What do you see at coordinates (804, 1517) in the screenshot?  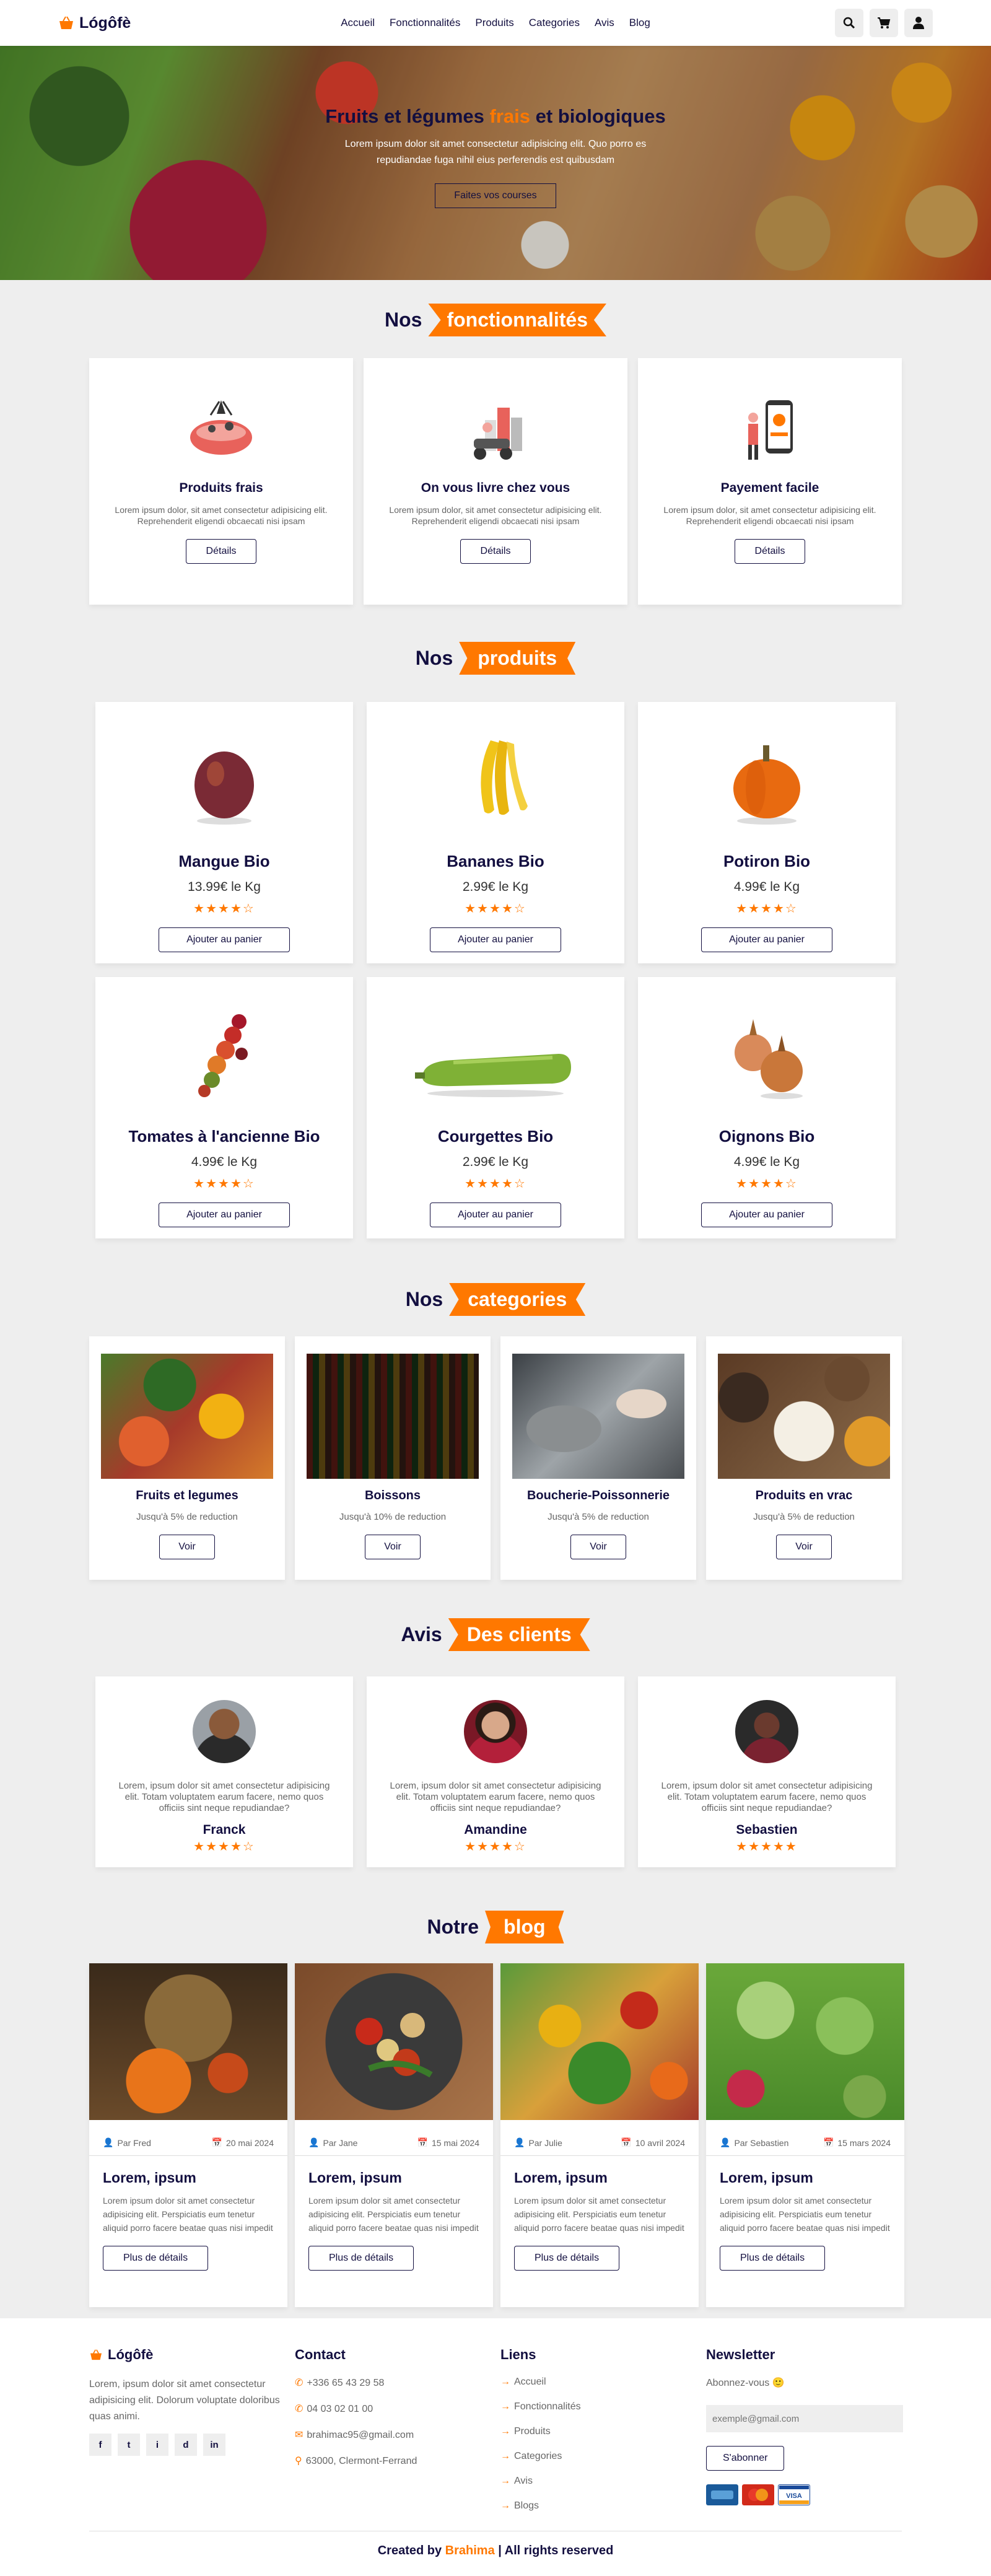 I see `category-discount: Jusqu'à 5% de reduction` at bounding box center [804, 1517].